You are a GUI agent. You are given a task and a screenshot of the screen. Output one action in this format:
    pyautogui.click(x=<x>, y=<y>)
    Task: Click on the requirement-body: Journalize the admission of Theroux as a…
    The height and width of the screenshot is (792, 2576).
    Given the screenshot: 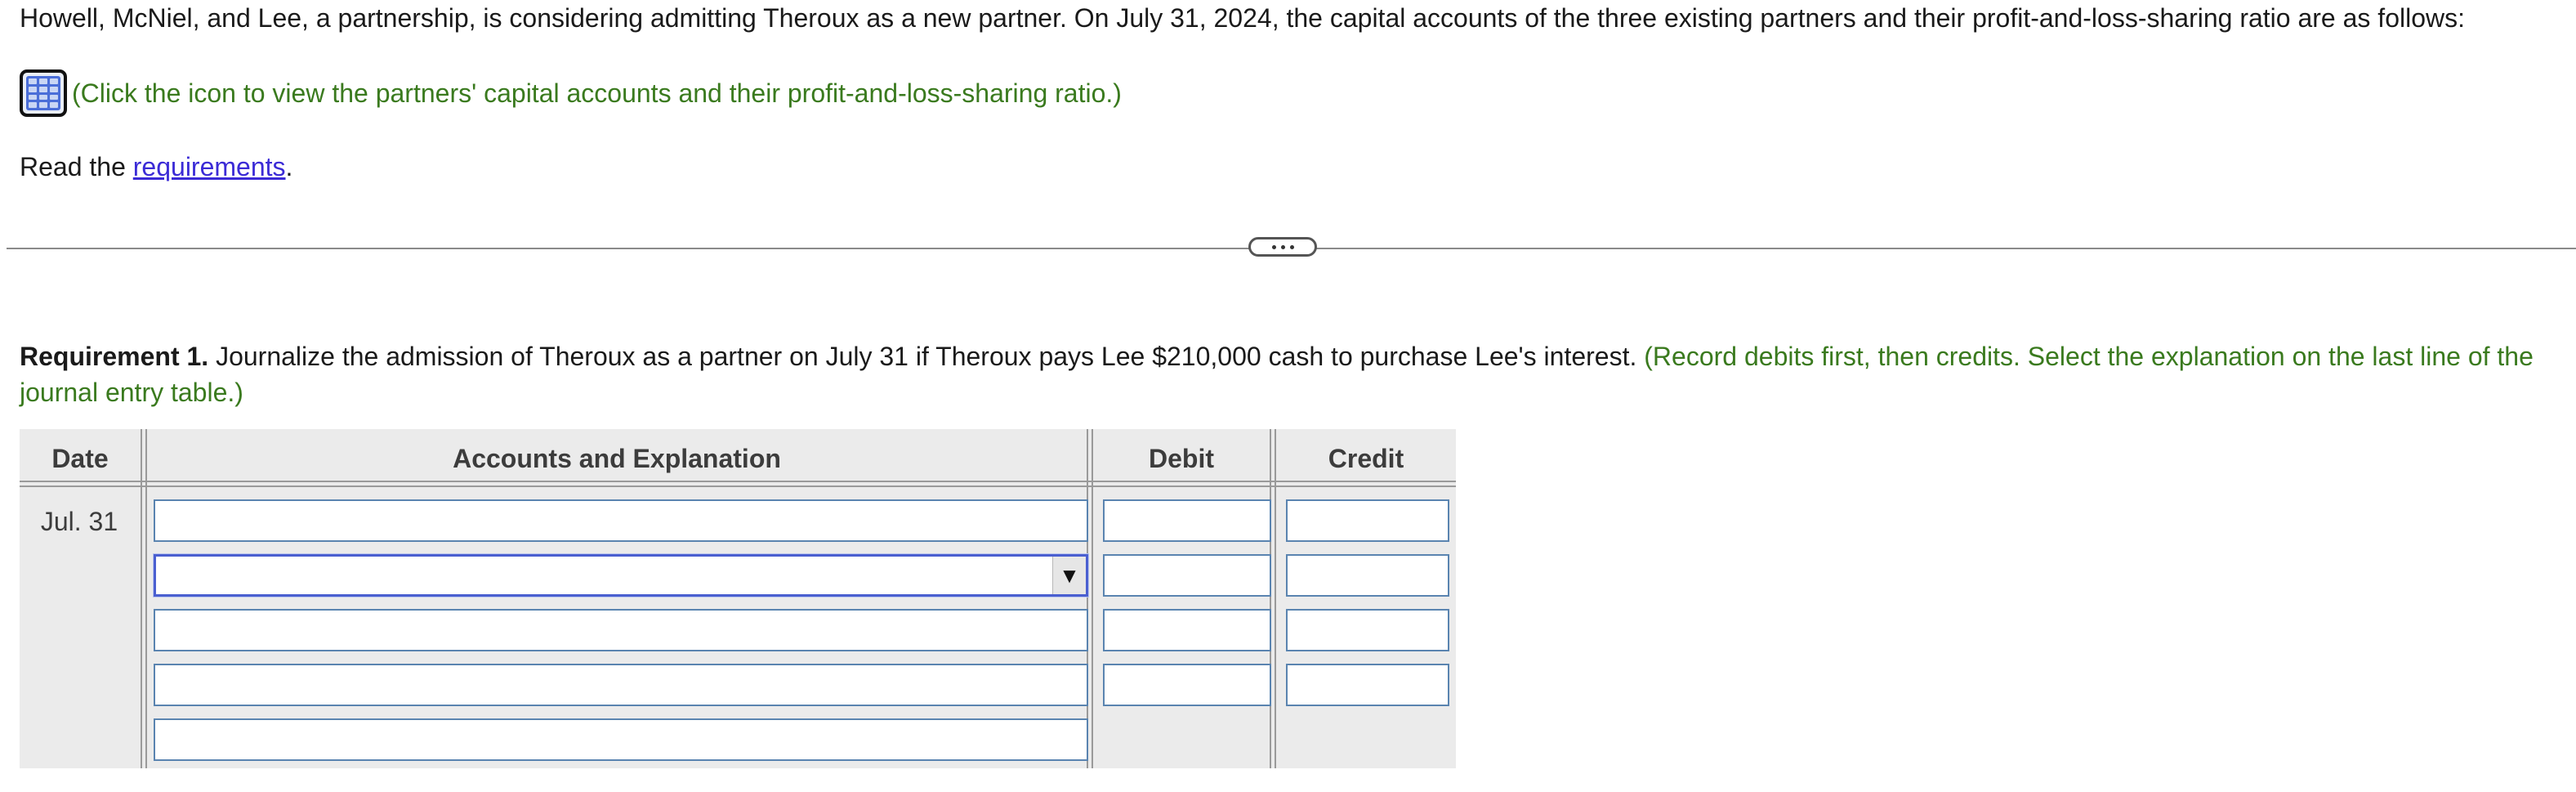 What is the action you would take?
    pyautogui.click(x=926, y=356)
    